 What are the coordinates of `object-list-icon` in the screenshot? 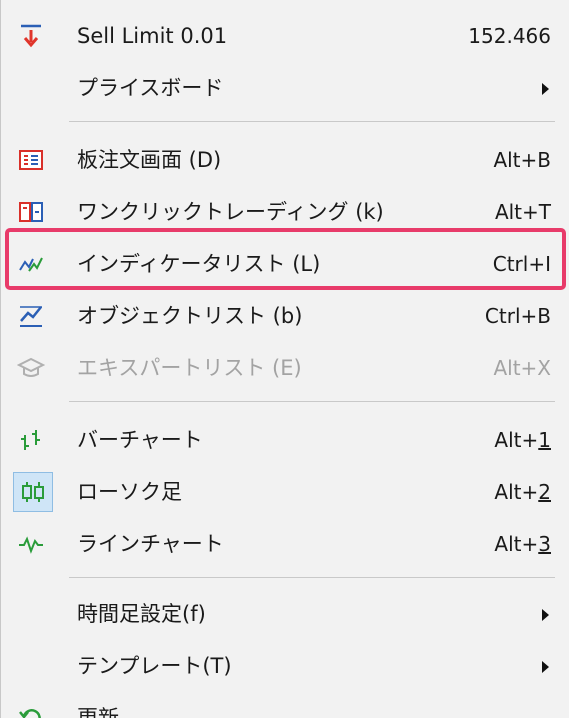 It's located at (31, 316).